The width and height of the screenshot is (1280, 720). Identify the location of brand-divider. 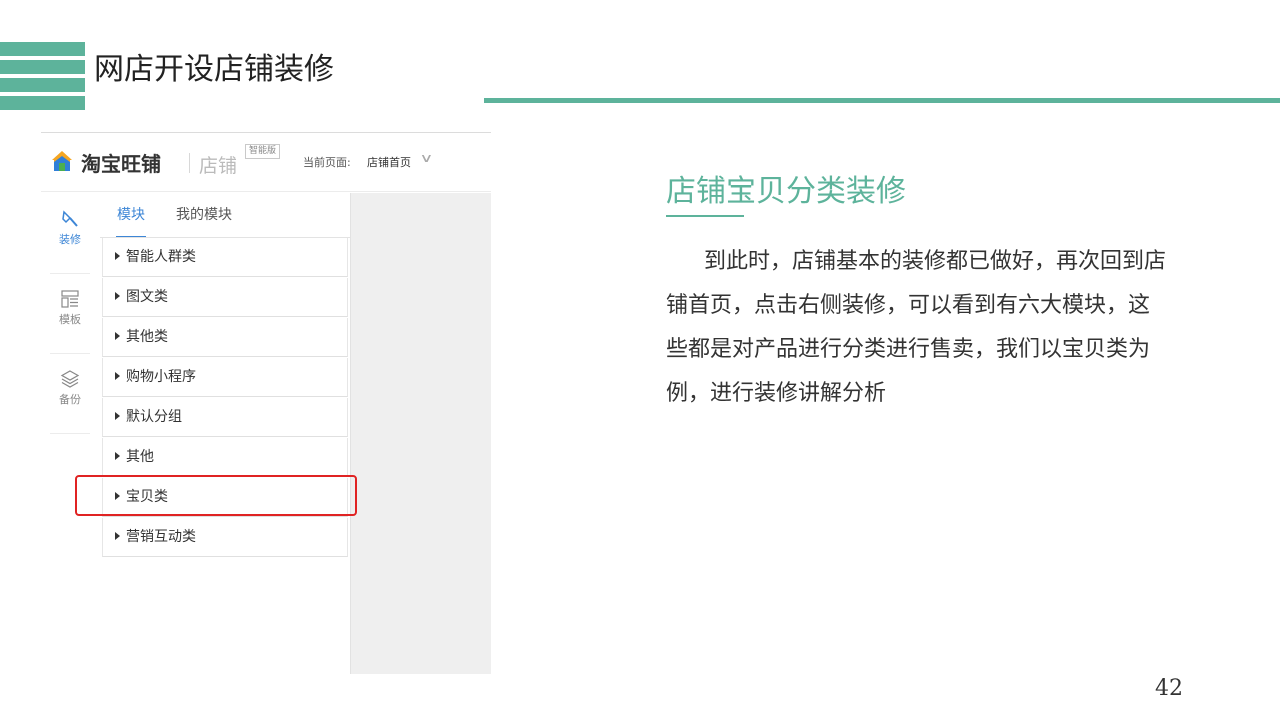
(189, 163).